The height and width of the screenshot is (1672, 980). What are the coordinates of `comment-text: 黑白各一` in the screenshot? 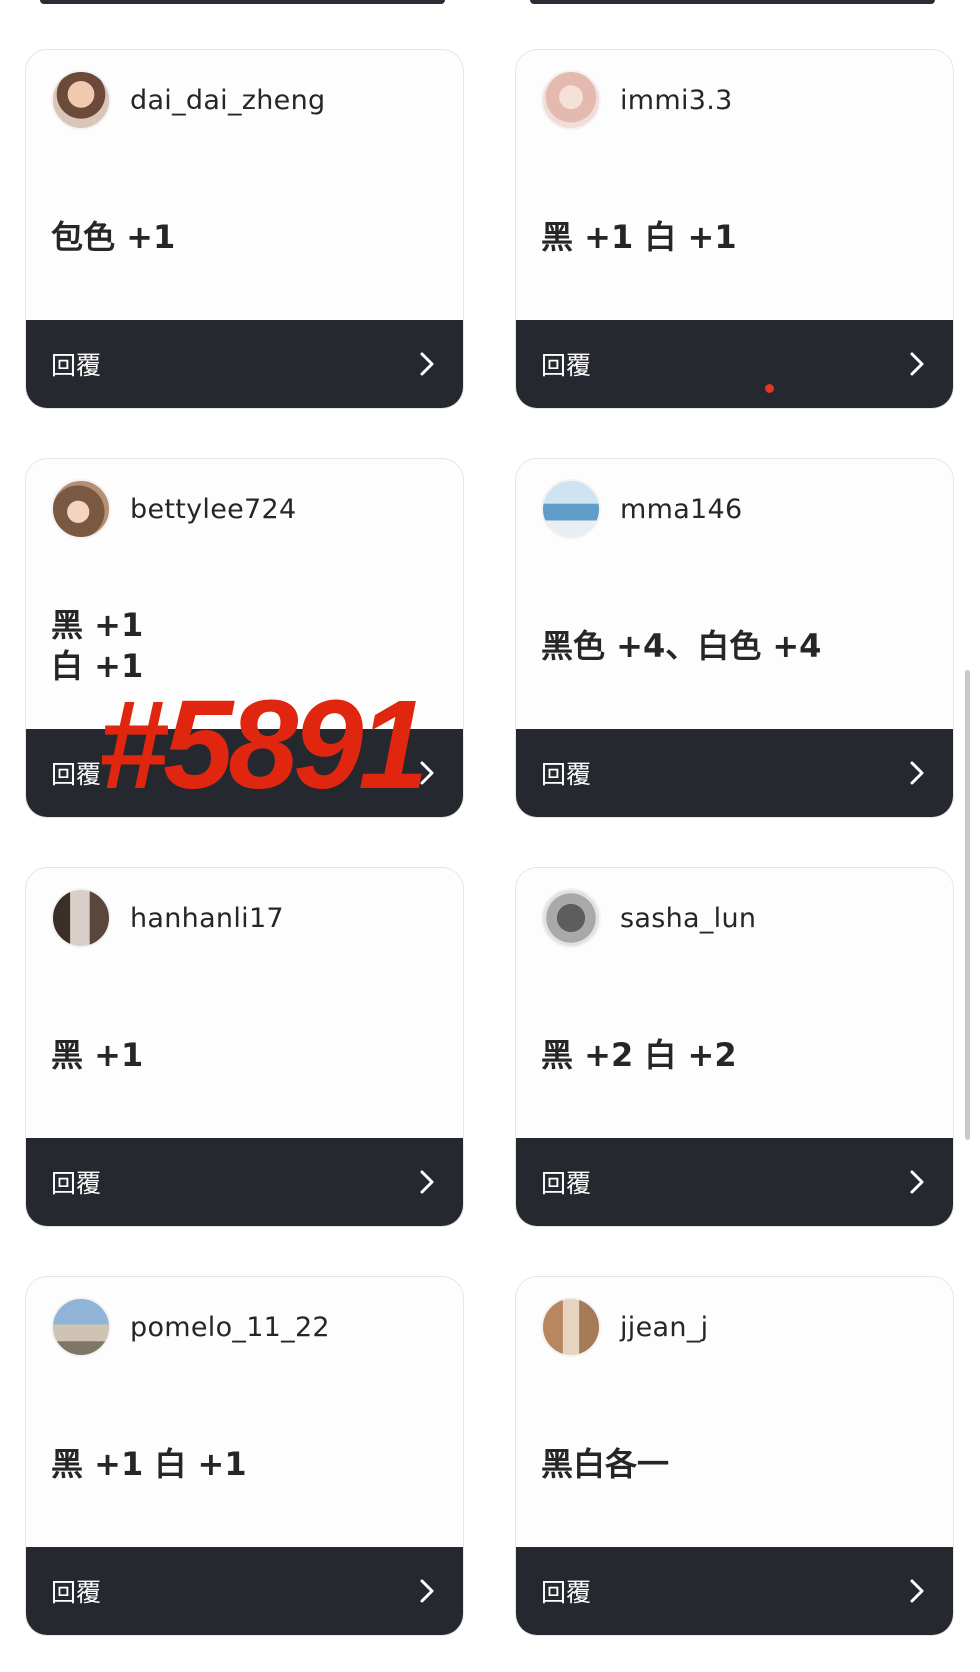 It's located at (605, 1463).